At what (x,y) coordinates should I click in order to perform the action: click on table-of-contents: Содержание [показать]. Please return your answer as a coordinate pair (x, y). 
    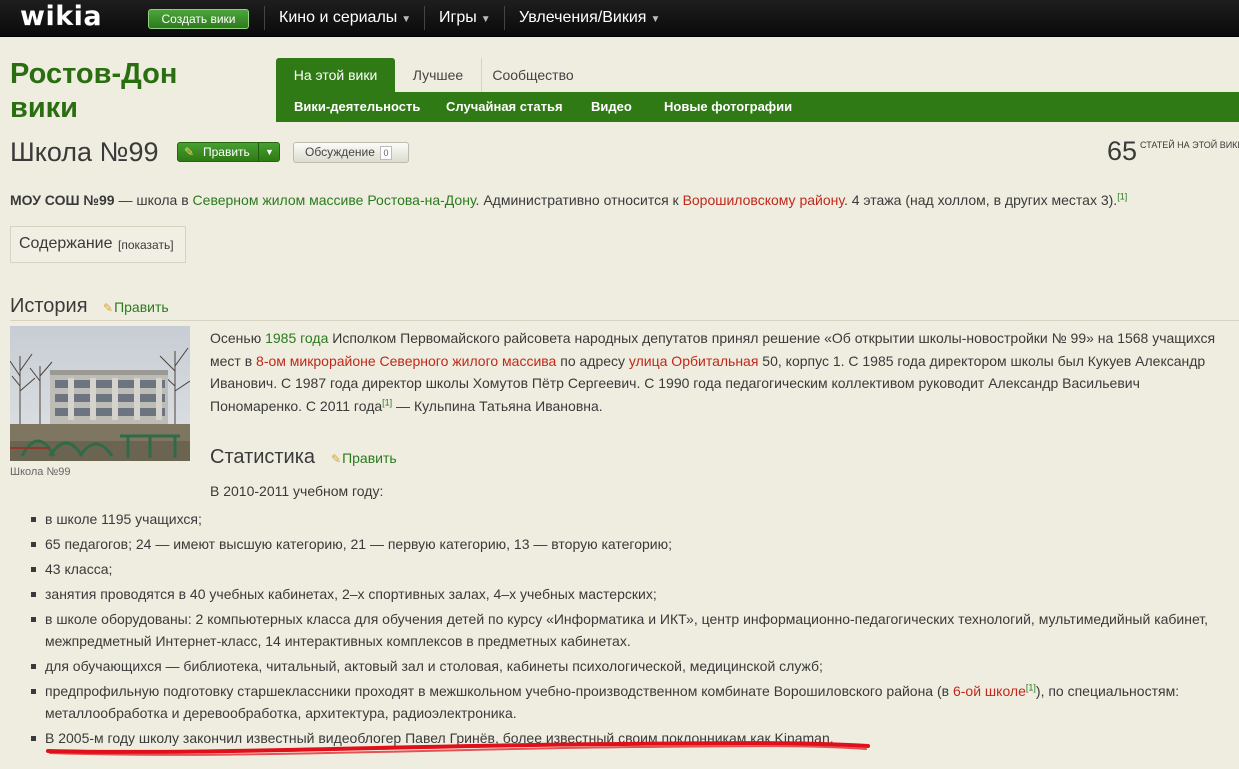
    Looking at the image, I should click on (98, 244).